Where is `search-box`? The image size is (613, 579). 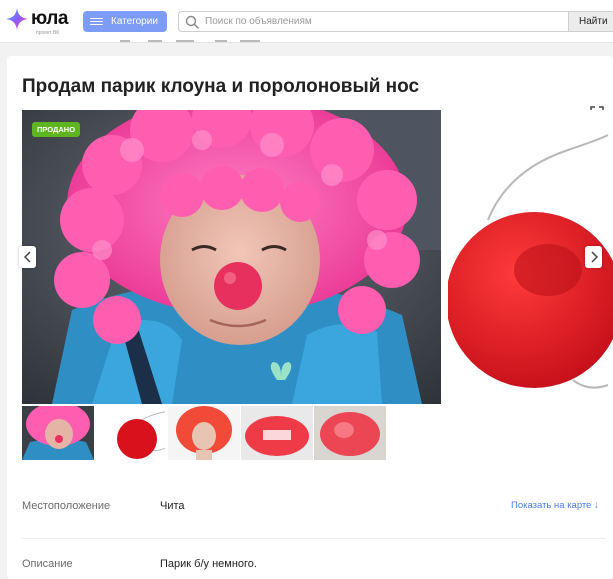
search-box is located at coordinates (373, 21).